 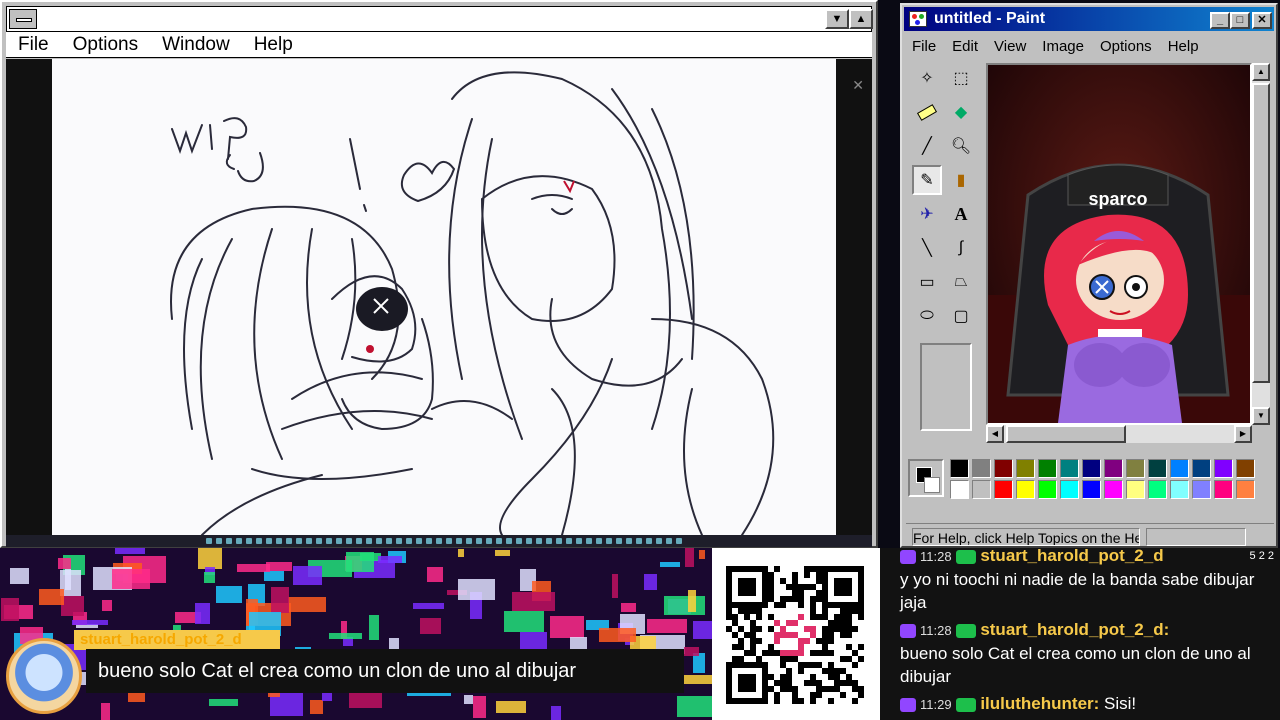 I want to click on paint-canvas: sparco, so click(x=1119, y=244).